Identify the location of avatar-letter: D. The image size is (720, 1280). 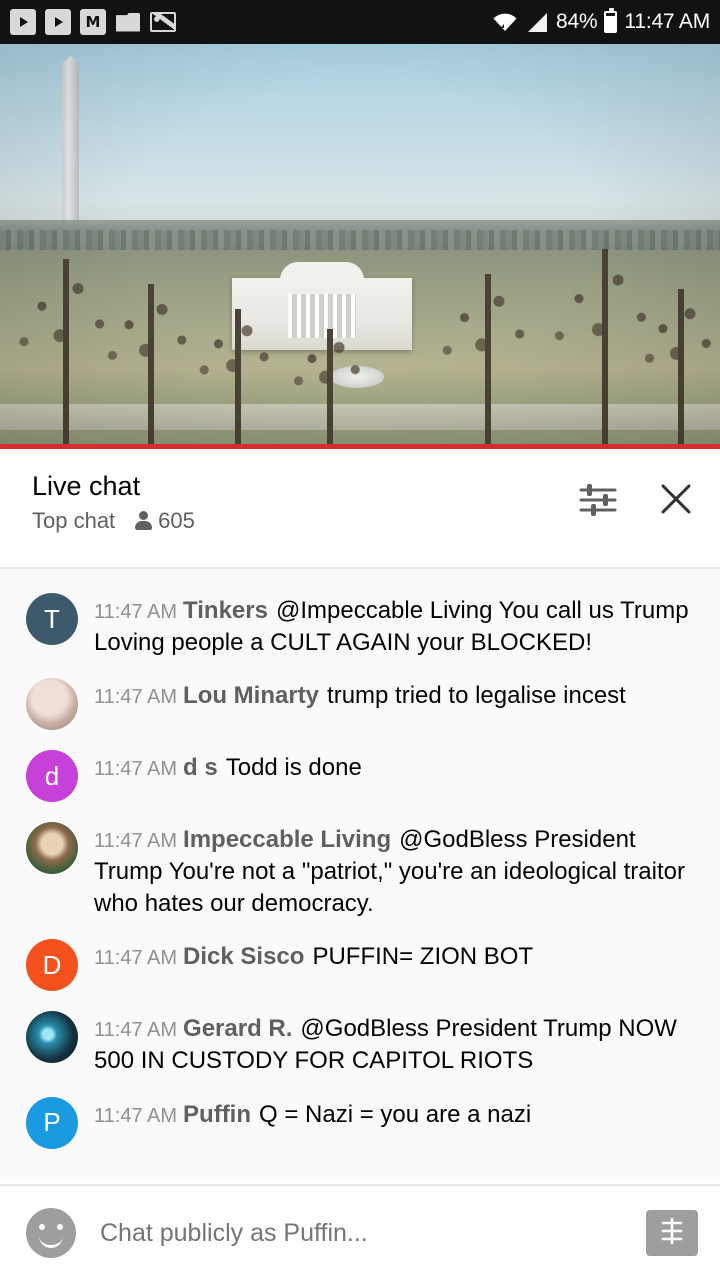
(52, 964).